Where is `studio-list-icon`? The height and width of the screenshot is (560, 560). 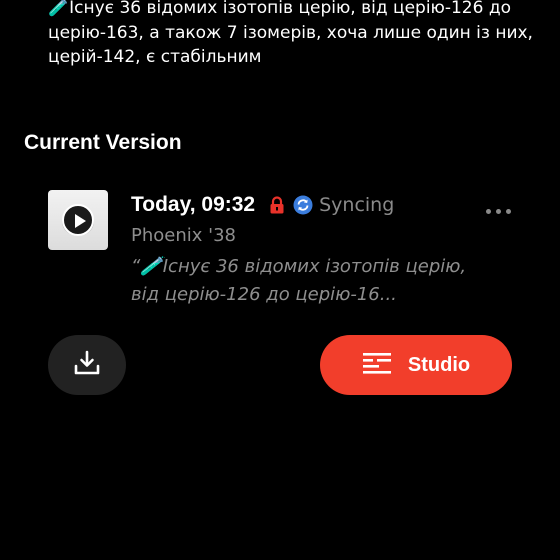
studio-list-icon is located at coordinates (377, 365).